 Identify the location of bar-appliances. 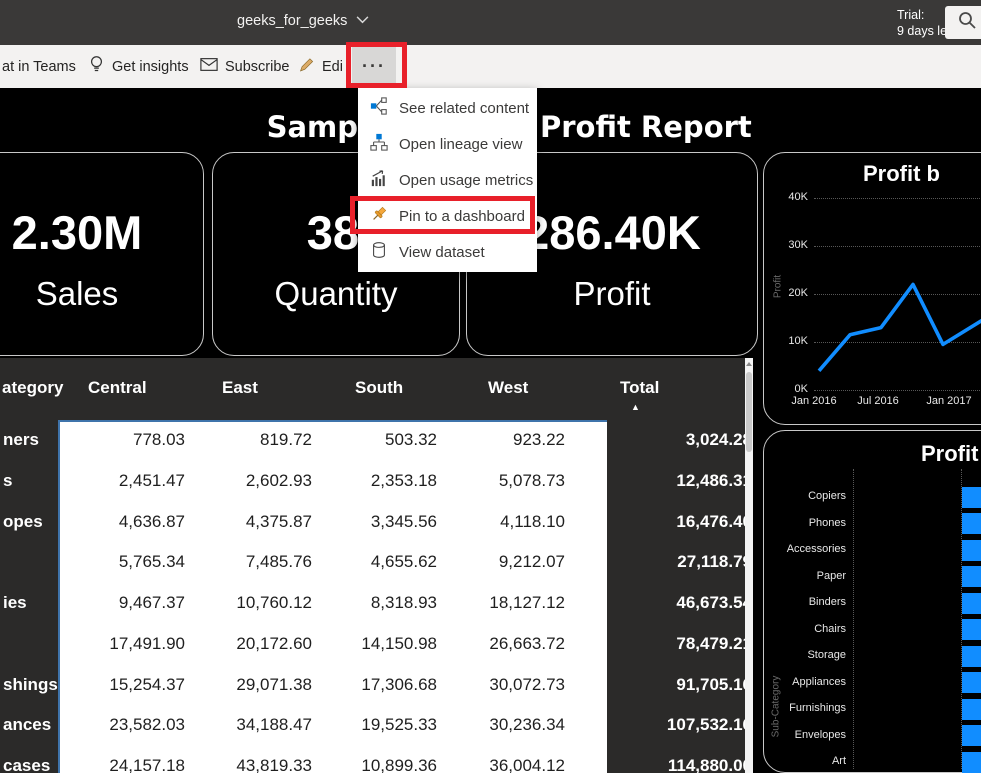
(971, 682).